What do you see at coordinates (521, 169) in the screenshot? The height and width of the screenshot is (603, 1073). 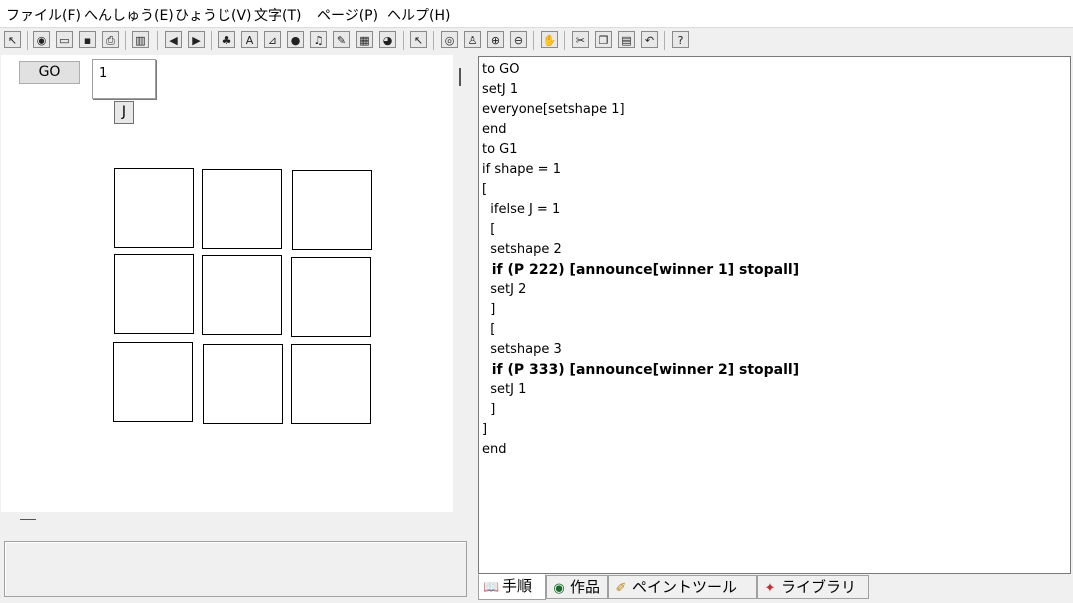 I see `code-line: if shape = 1` at bounding box center [521, 169].